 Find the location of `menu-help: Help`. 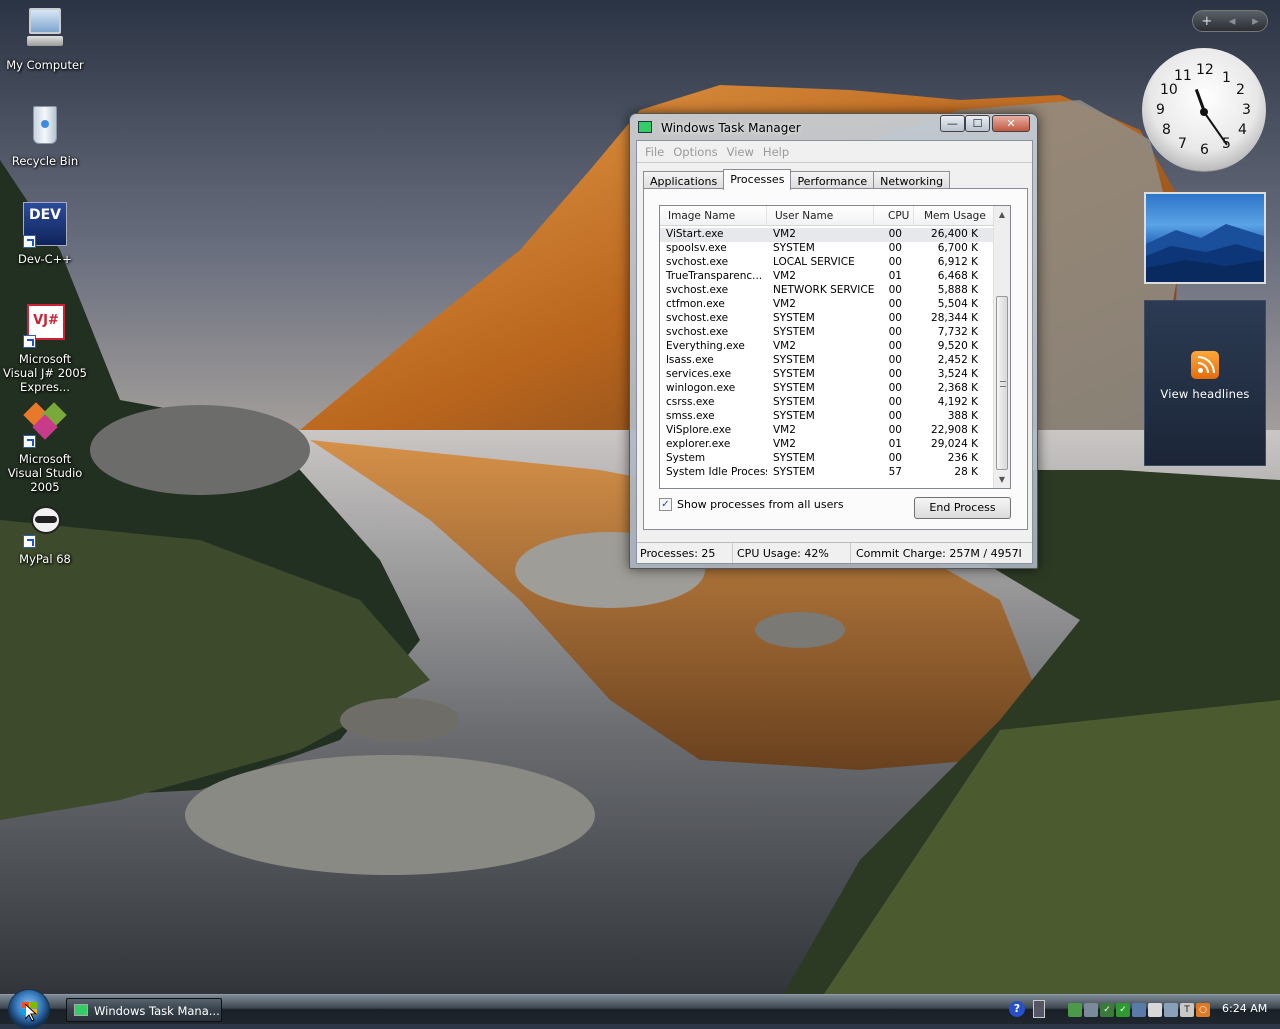

menu-help: Help is located at coordinates (778, 151).